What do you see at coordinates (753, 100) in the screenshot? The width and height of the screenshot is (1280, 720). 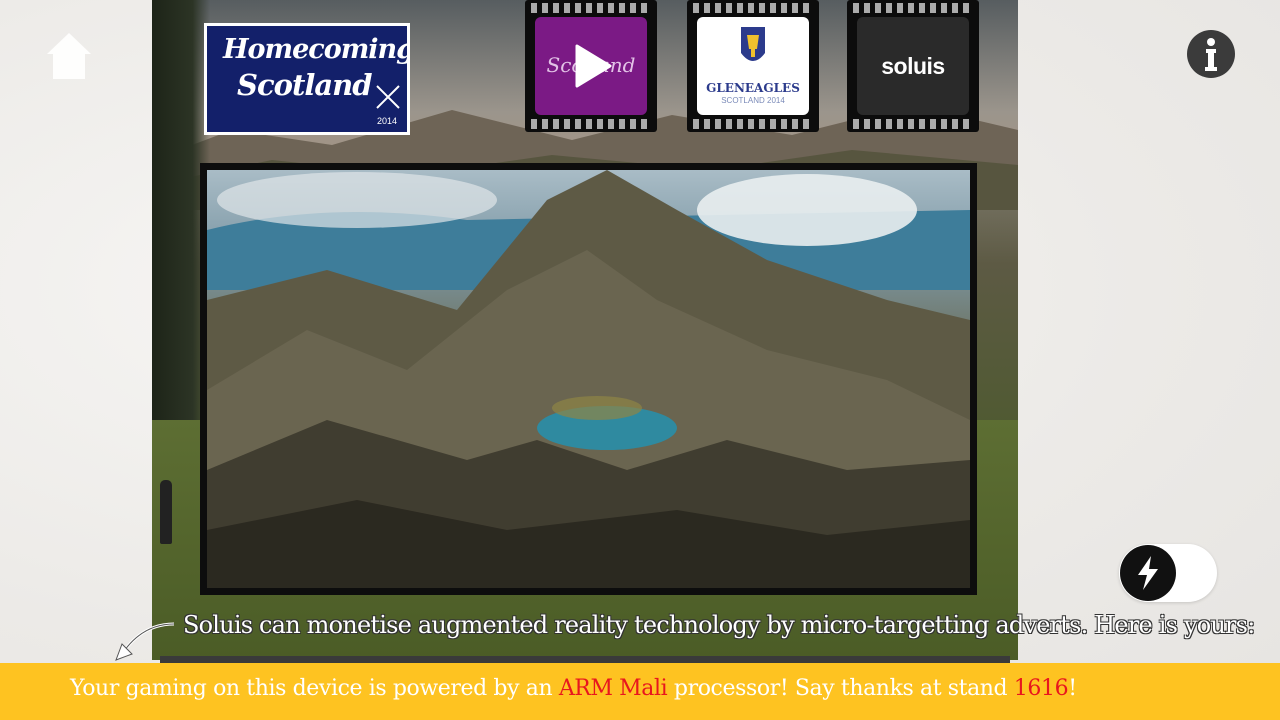 I see `gleneagles-sub: SCOTLAND 2014` at bounding box center [753, 100].